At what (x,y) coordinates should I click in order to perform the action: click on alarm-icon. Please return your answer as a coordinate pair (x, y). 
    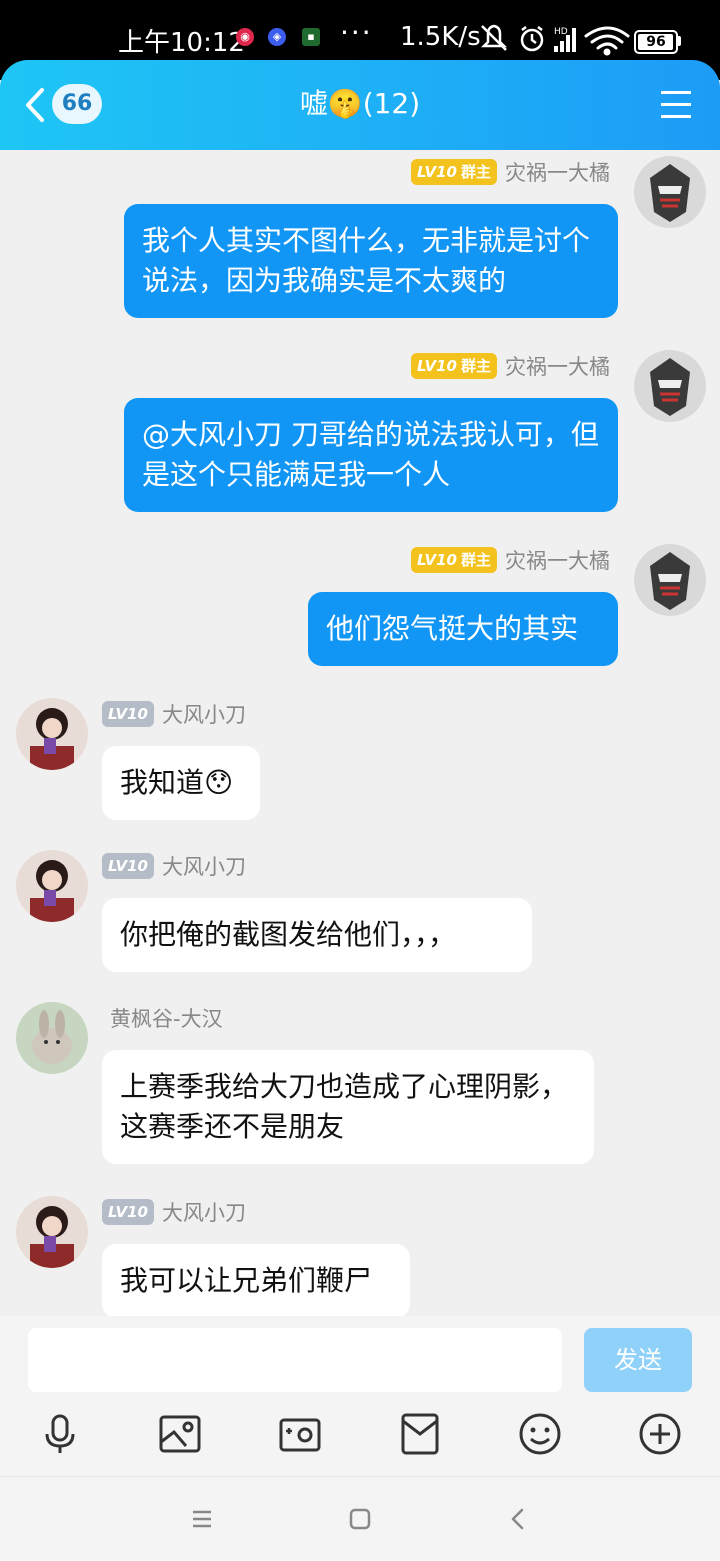
    Looking at the image, I should click on (532, 39).